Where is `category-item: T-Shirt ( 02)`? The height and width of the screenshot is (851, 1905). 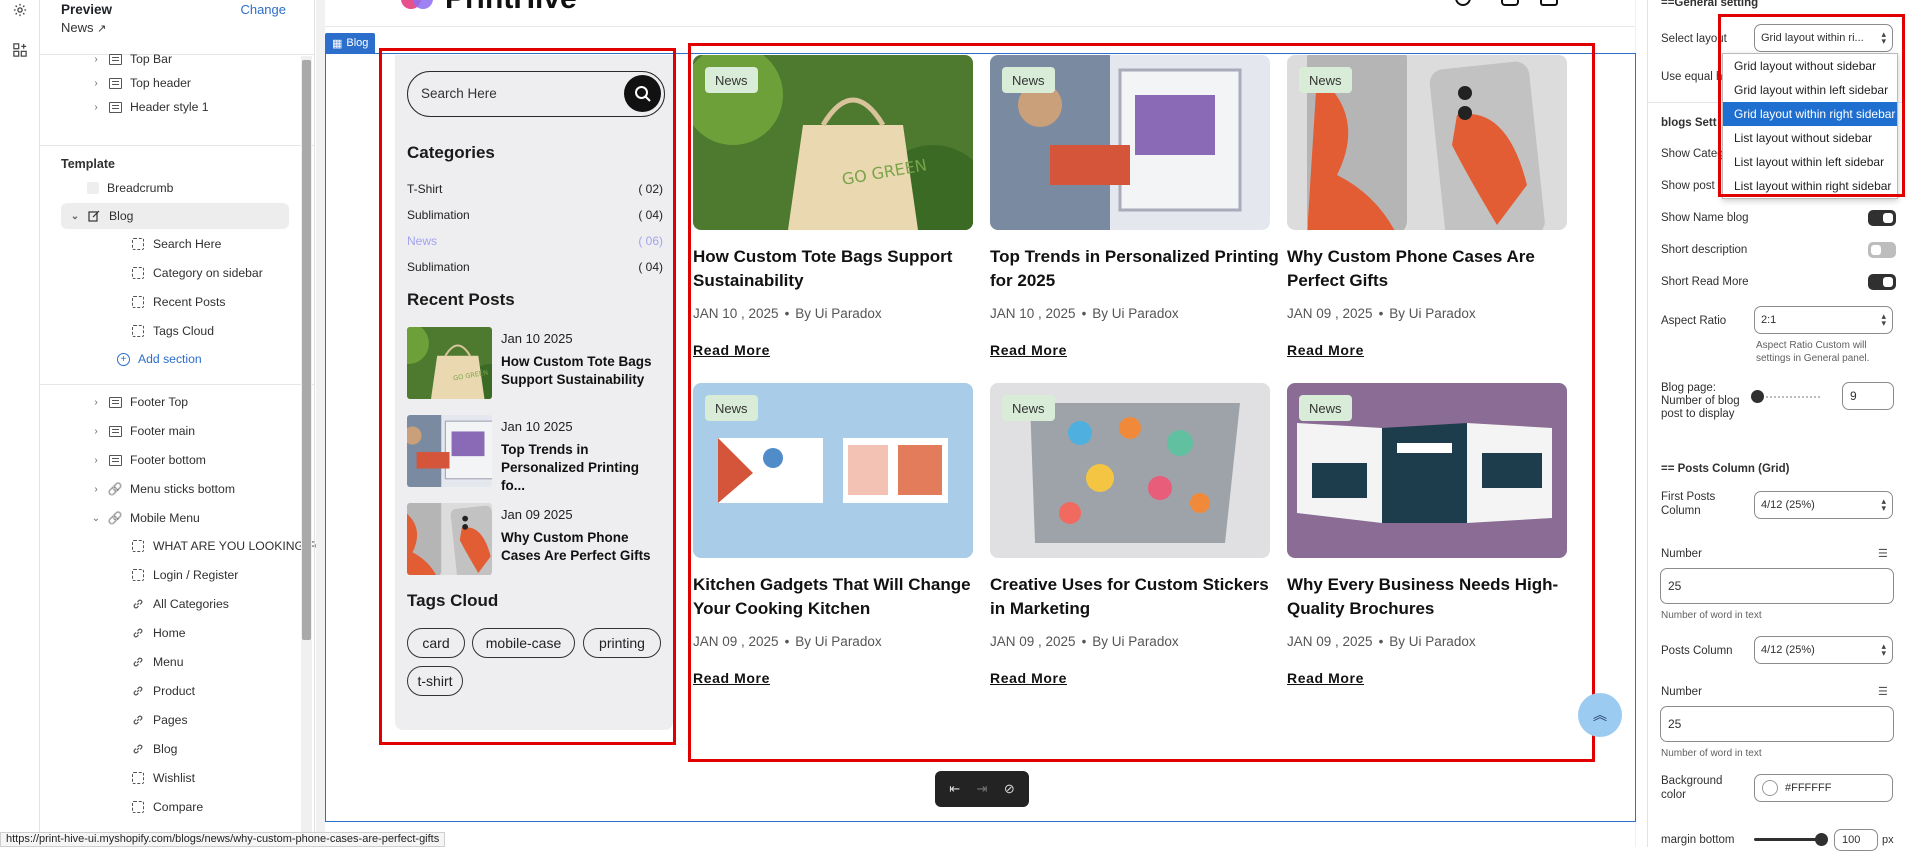
category-item: T-Shirt ( 02) is located at coordinates (535, 189).